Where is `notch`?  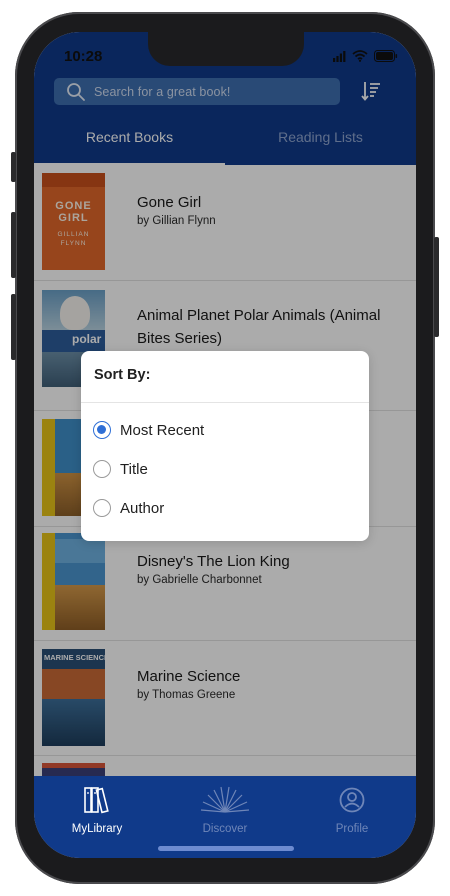
notch is located at coordinates (226, 49).